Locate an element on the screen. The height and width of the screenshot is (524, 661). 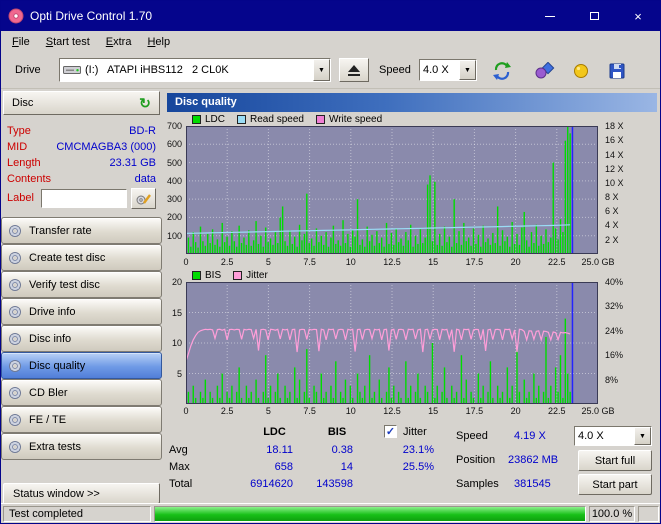
speed-value: 4.0 X is located at coordinates (436, 70).